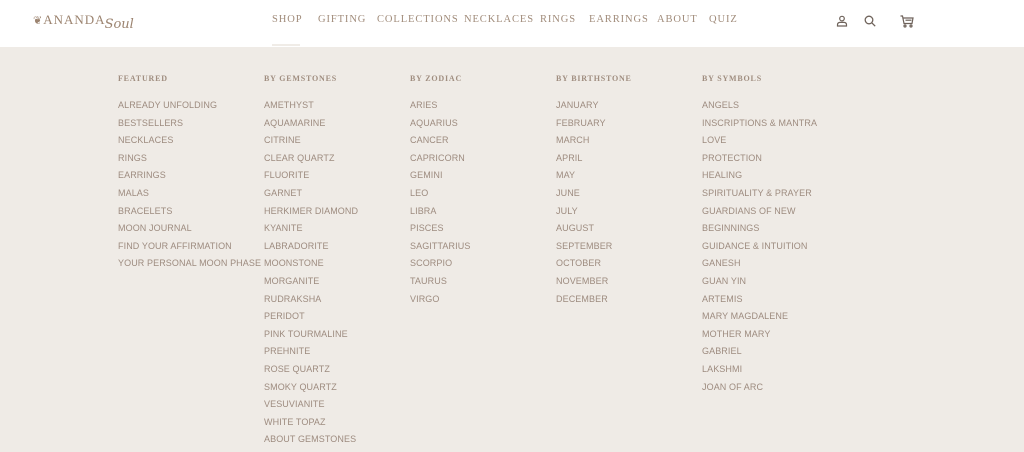  I want to click on column-heading: BY GEMSTONES, so click(300, 78).